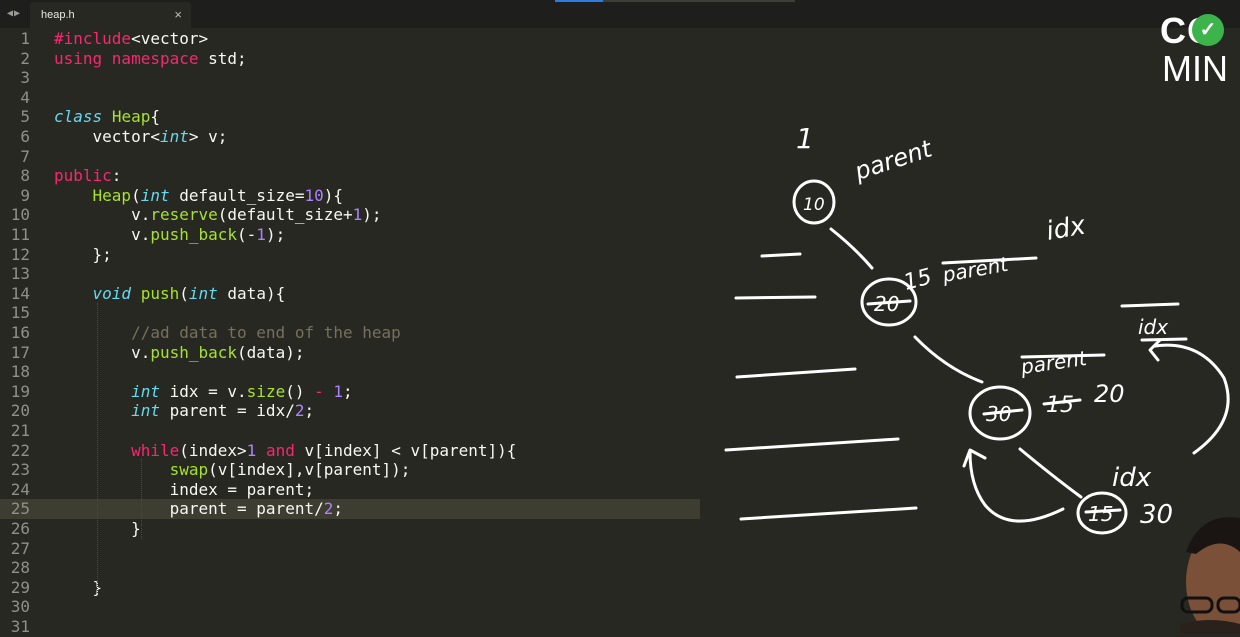 The height and width of the screenshot is (637, 1240). Describe the element at coordinates (350, 98) in the screenshot. I see `code-line: 4` at that location.